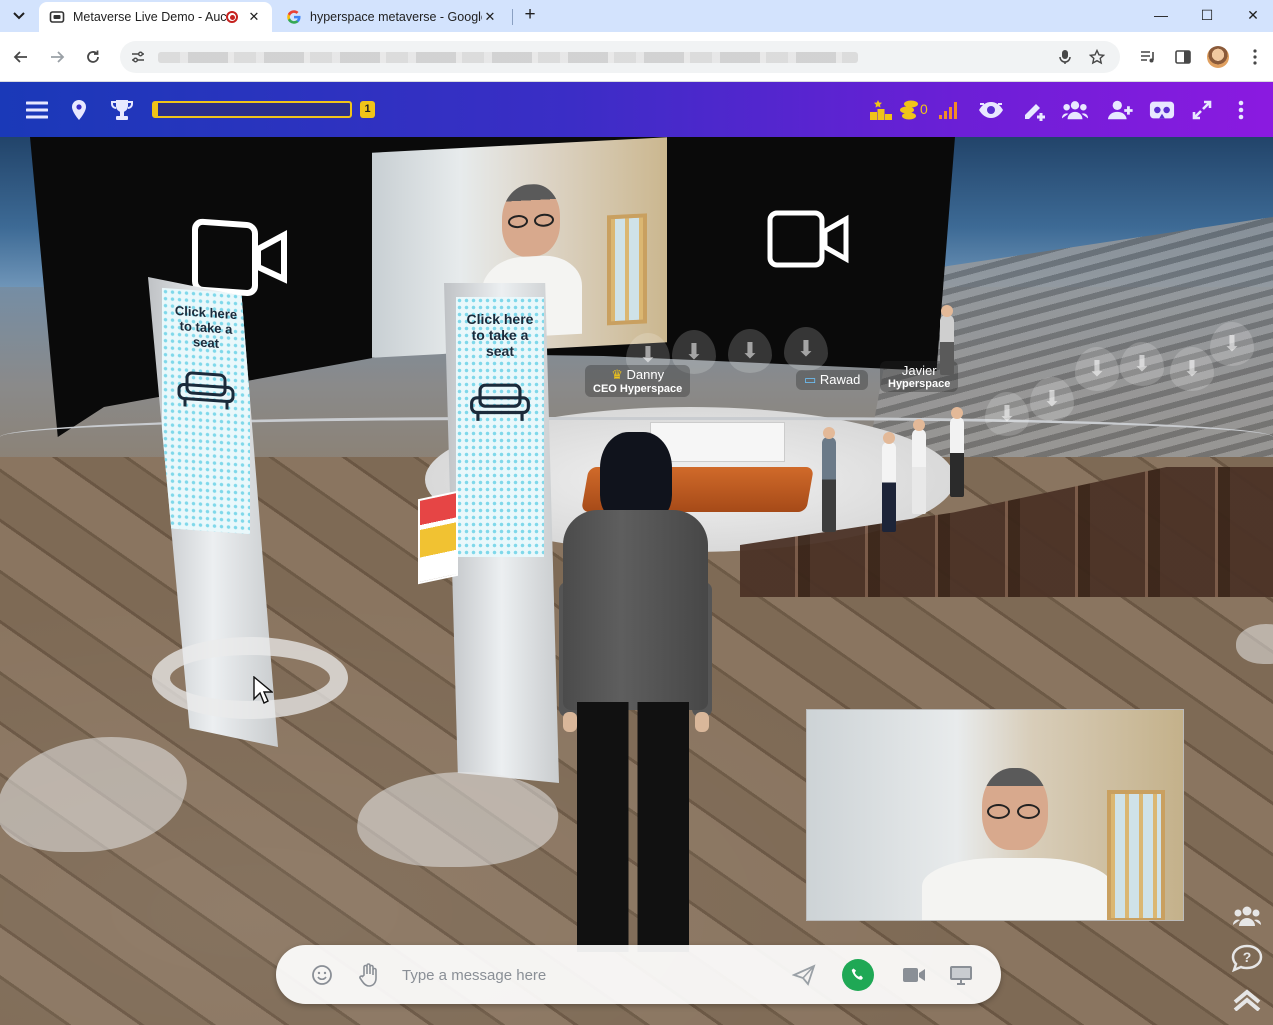 The height and width of the screenshot is (1025, 1273). I want to click on avatar-title: Hyperspace, so click(919, 384).